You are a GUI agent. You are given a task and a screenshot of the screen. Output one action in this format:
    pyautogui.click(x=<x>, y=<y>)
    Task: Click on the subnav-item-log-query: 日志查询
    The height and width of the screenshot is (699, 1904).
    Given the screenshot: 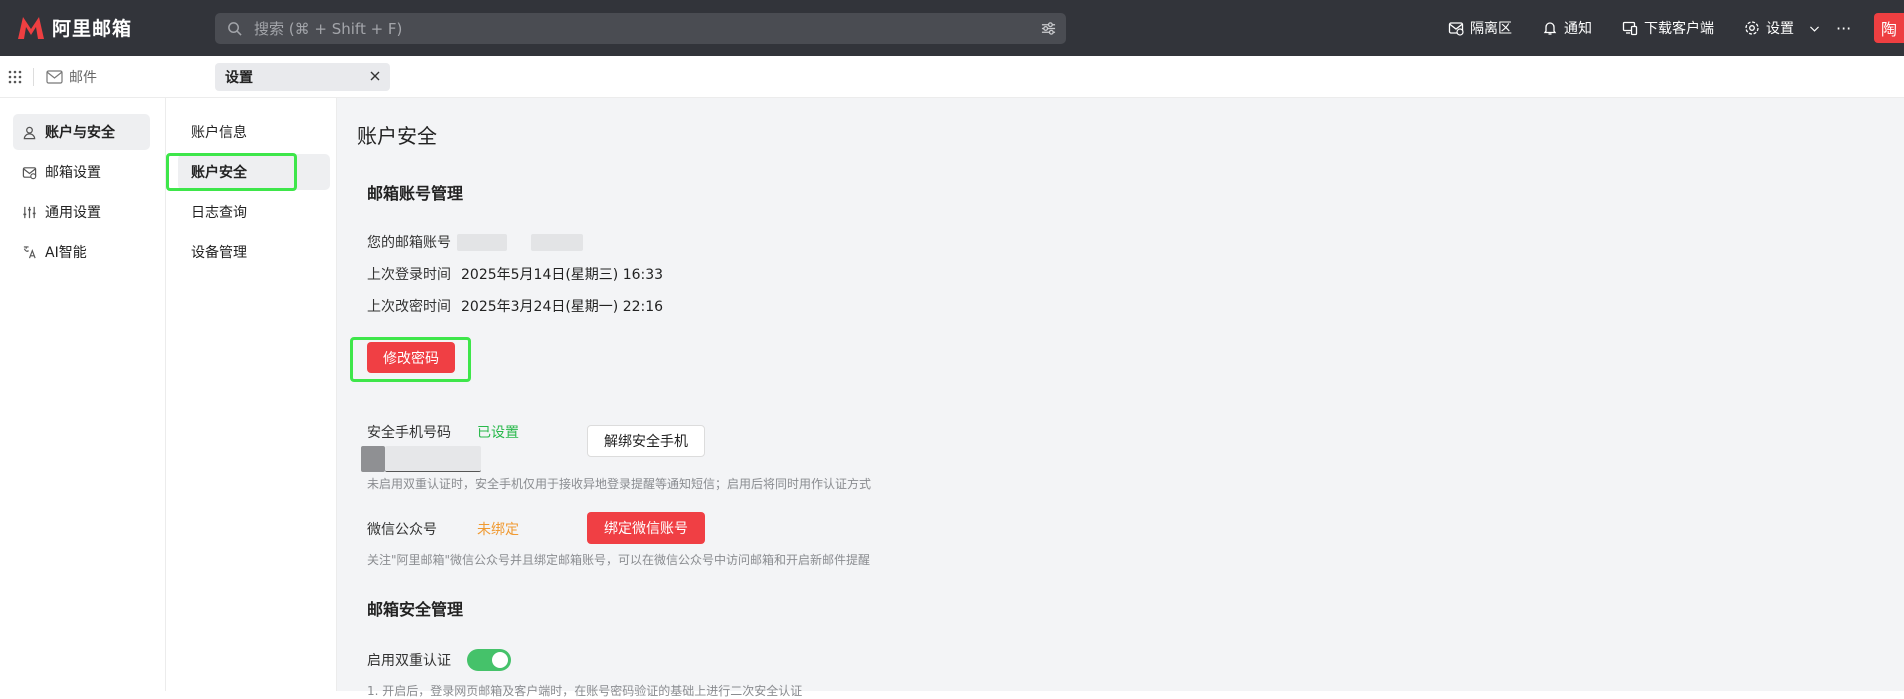 What is the action you would take?
    pyautogui.click(x=254, y=212)
    